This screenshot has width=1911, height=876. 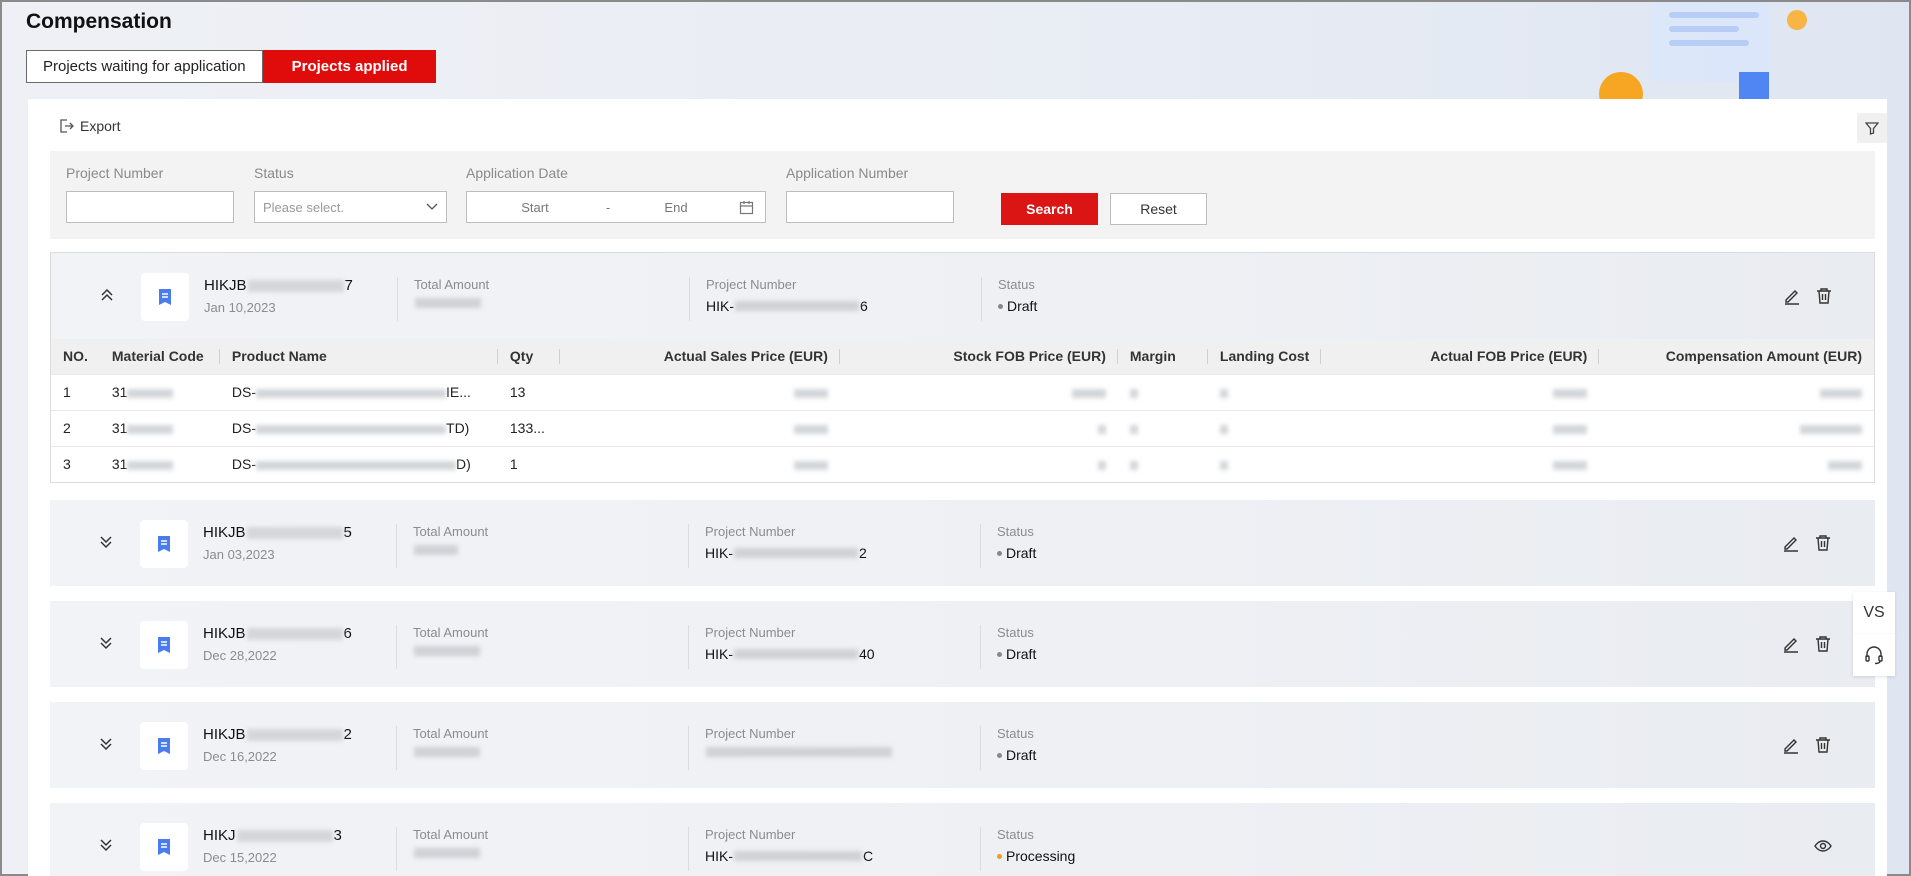 What do you see at coordinates (676, 207) in the screenshot?
I see `date-end: End` at bounding box center [676, 207].